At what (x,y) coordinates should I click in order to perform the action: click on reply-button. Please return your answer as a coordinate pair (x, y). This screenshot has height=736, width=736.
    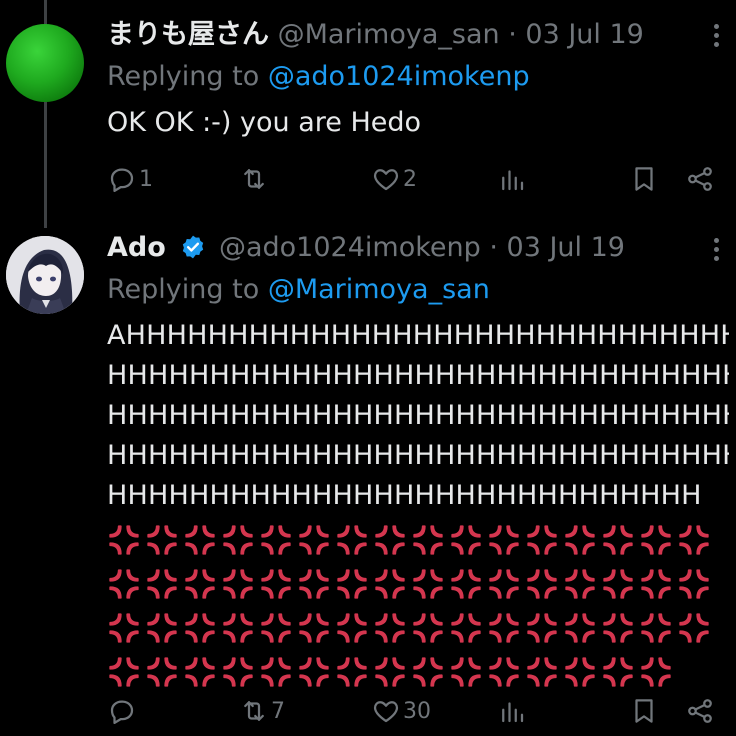
    Looking at the image, I should click on (123, 711).